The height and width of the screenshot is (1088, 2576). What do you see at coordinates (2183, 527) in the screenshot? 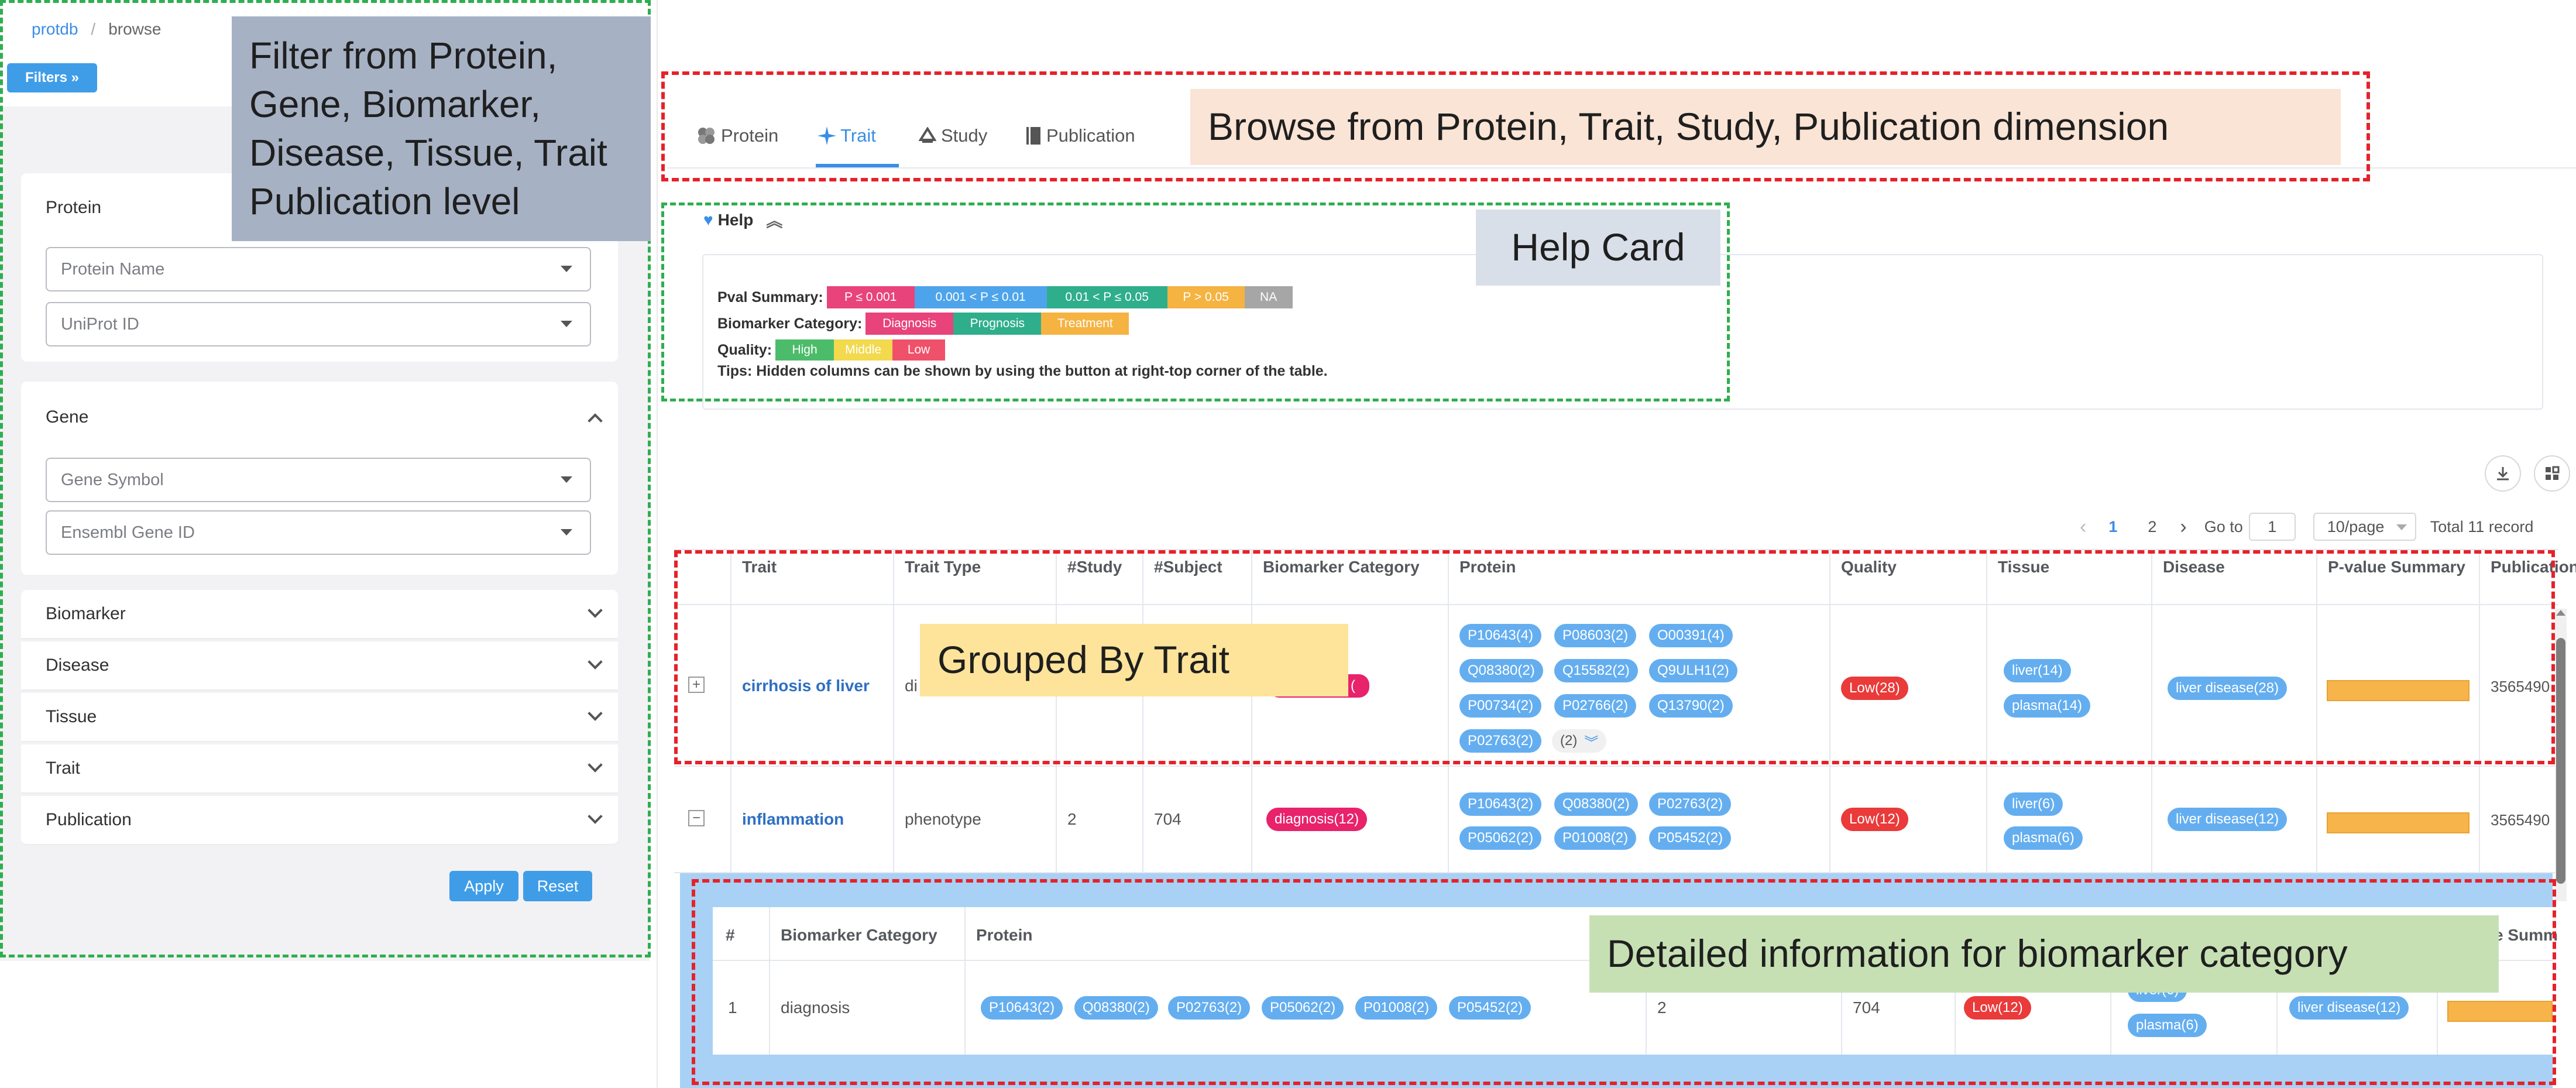
I see `next-page-icon: ›` at bounding box center [2183, 527].